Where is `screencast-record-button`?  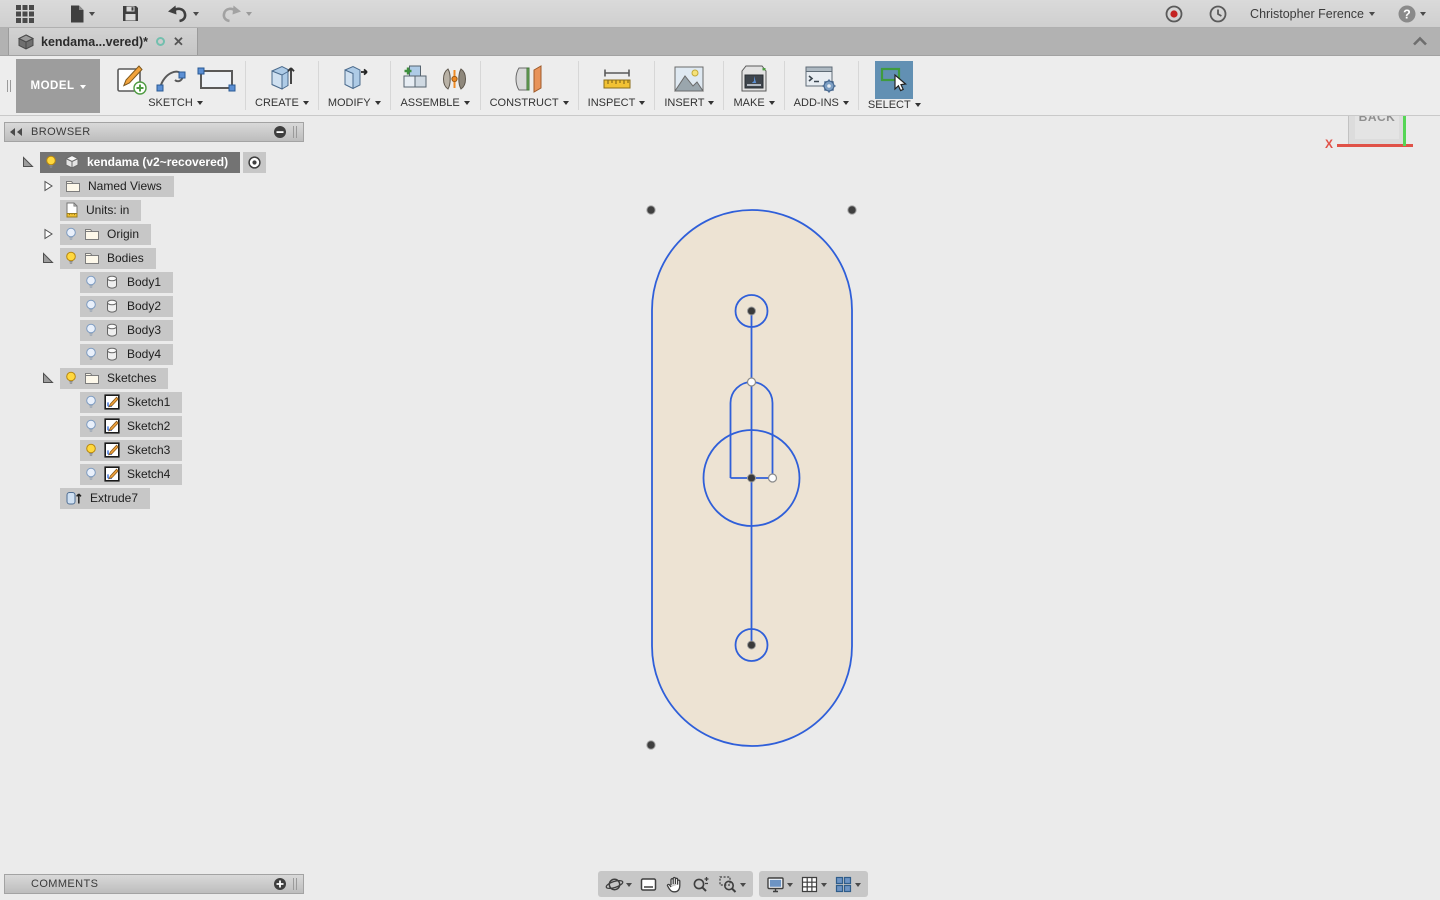 screencast-record-button is located at coordinates (1174, 14).